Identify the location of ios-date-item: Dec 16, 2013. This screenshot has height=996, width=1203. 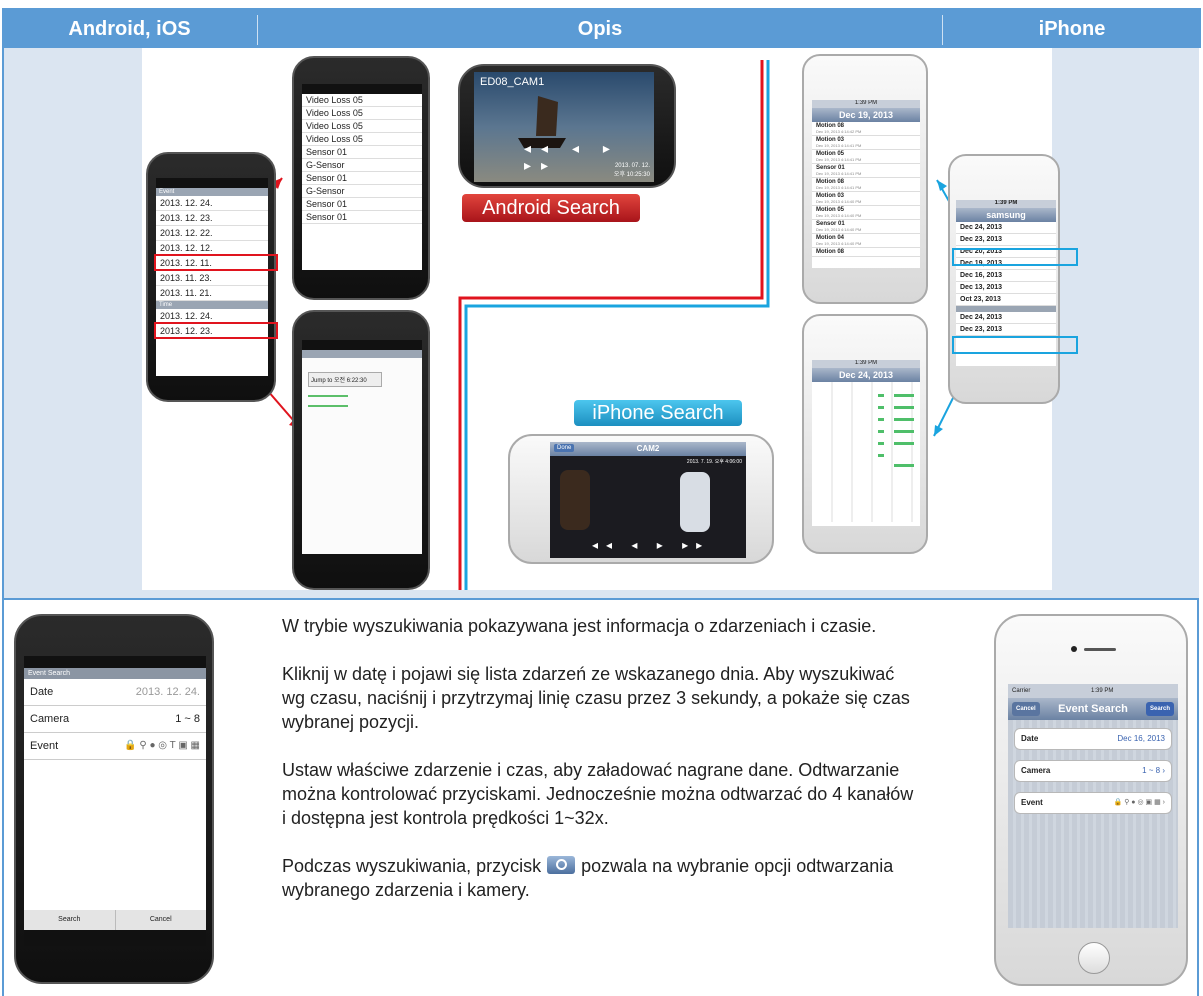
(1006, 276).